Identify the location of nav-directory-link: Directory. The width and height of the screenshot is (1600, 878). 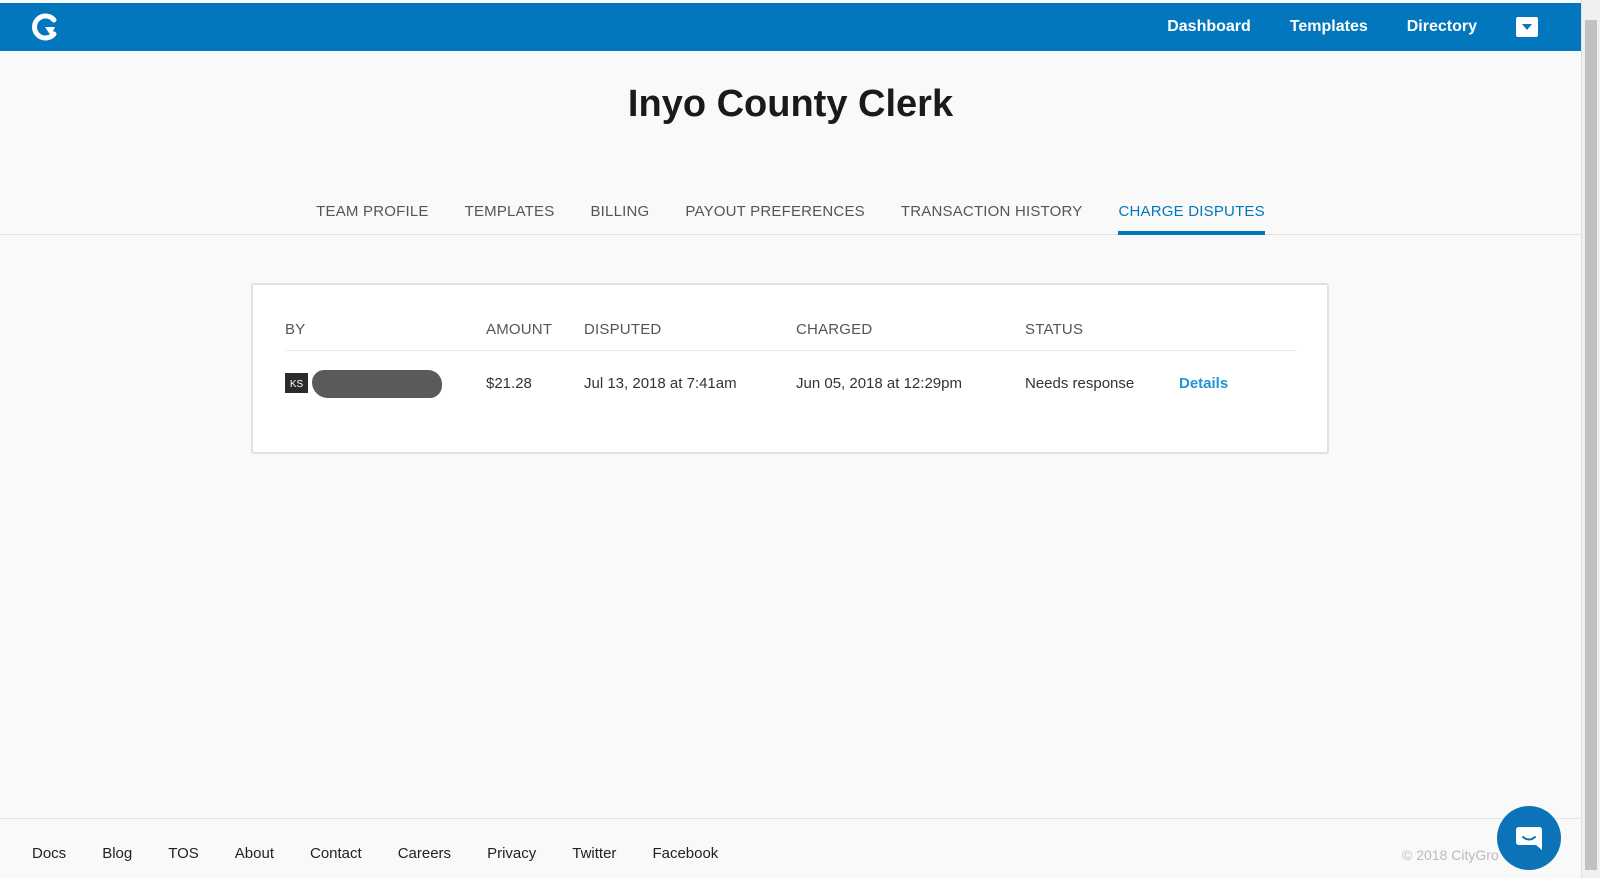
(1442, 27).